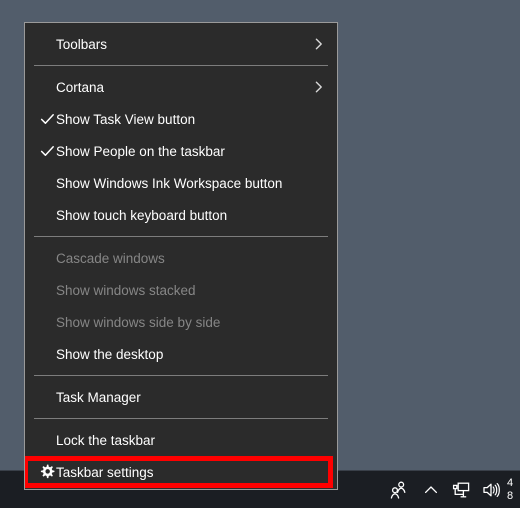  Describe the element at coordinates (47, 472) in the screenshot. I see `gear-icon` at that location.